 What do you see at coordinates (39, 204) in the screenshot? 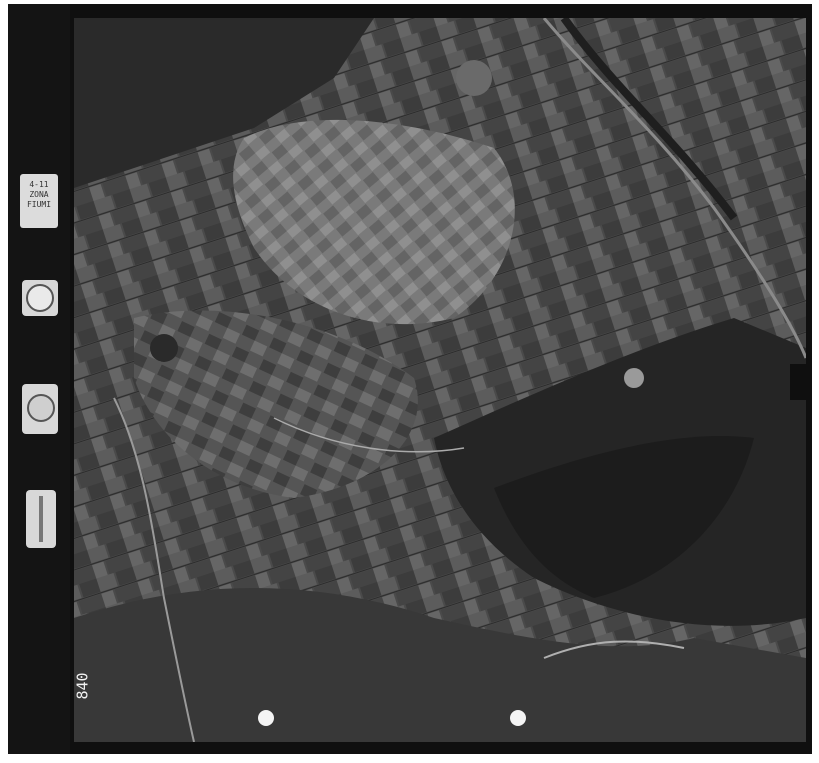
I see `label-line-3: FIUMI` at bounding box center [39, 204].